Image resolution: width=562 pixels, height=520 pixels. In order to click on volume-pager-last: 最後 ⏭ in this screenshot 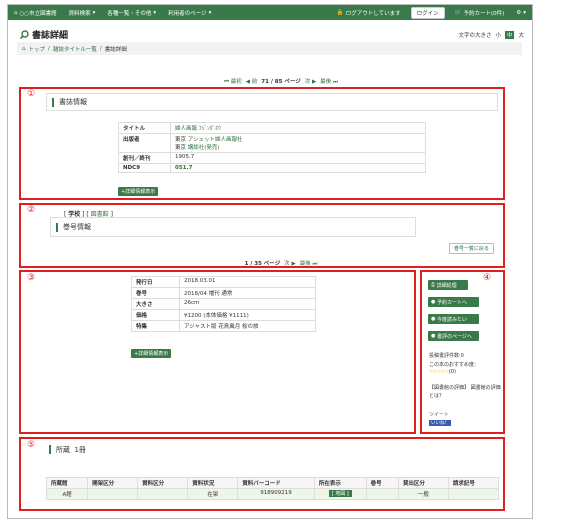, I will do `click(309, 263)`.